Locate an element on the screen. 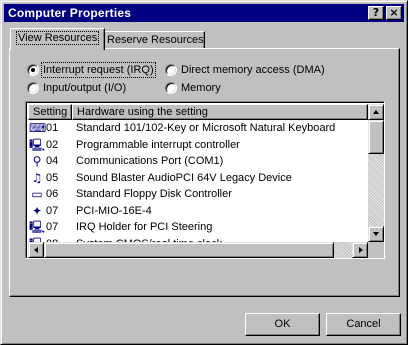 The image size is (408, 345). arrow-left-icon is located at coordinates (36, 250).